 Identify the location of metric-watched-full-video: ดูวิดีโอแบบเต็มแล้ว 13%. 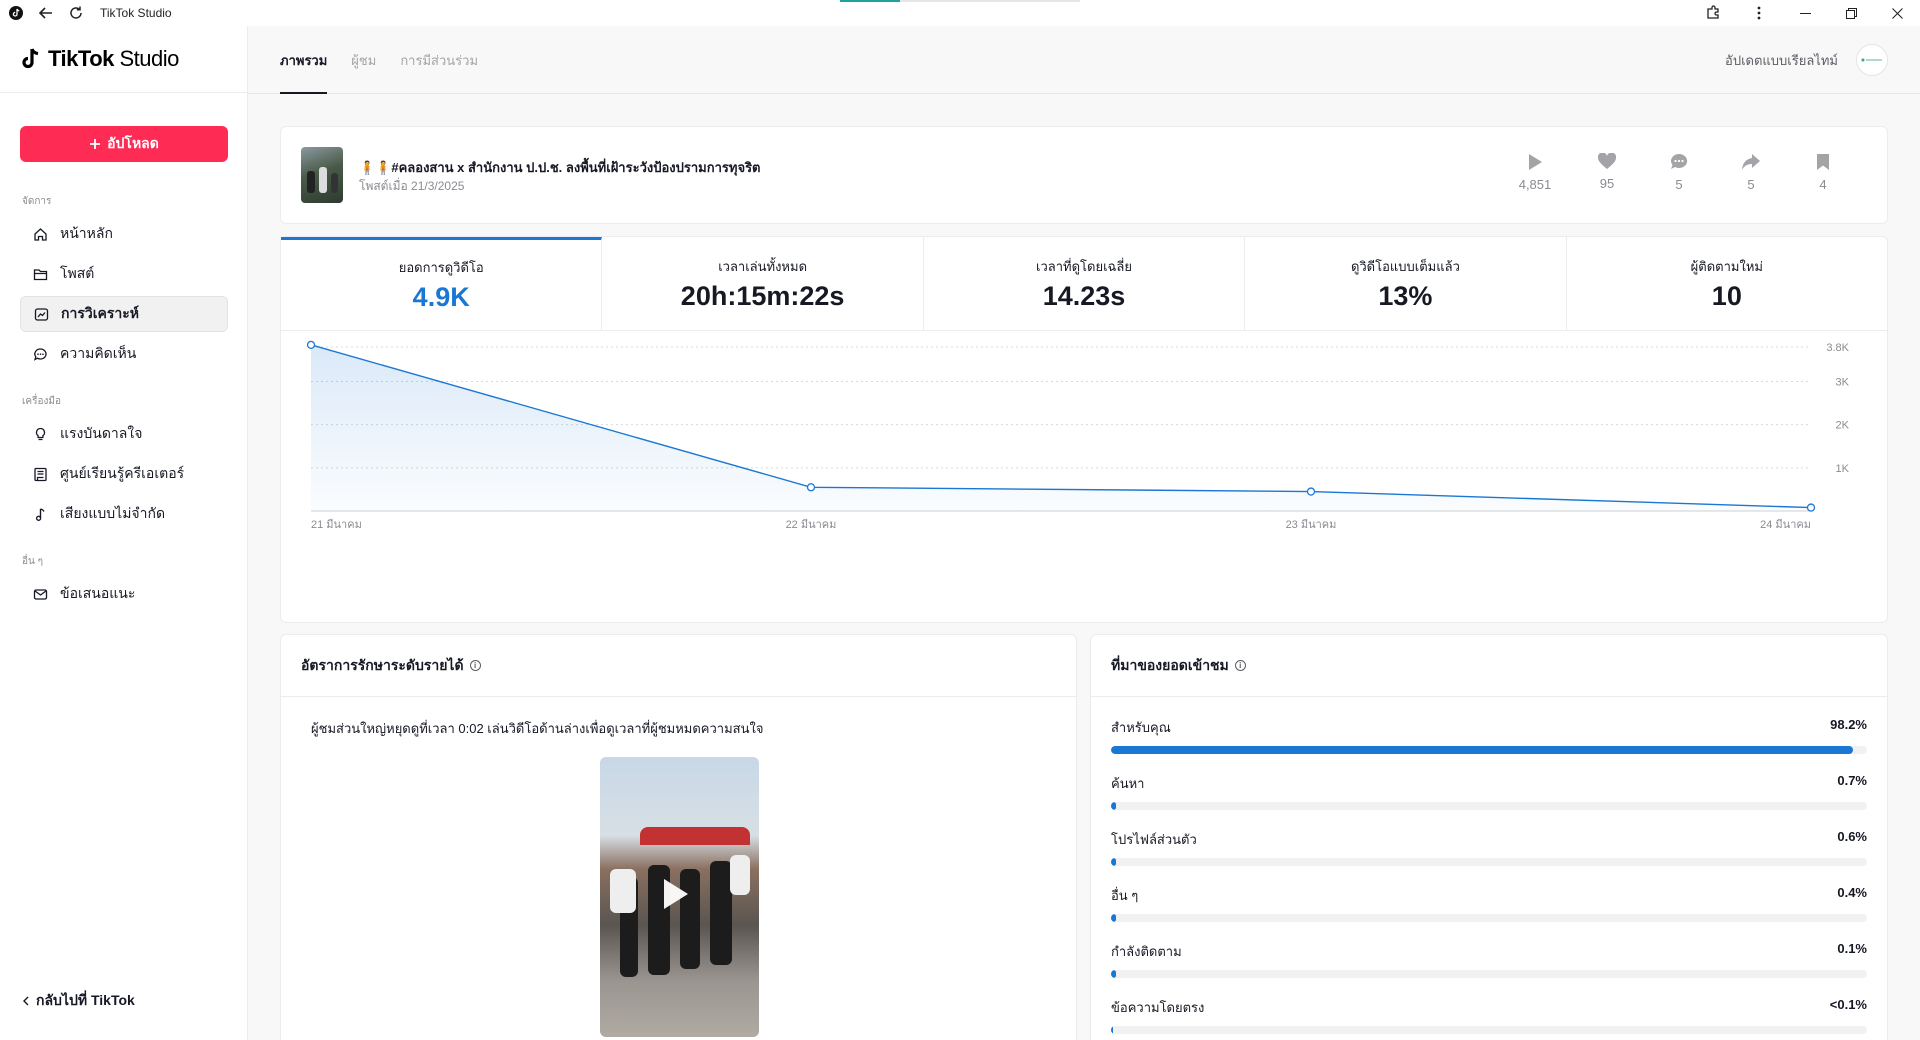
(1406, 283).